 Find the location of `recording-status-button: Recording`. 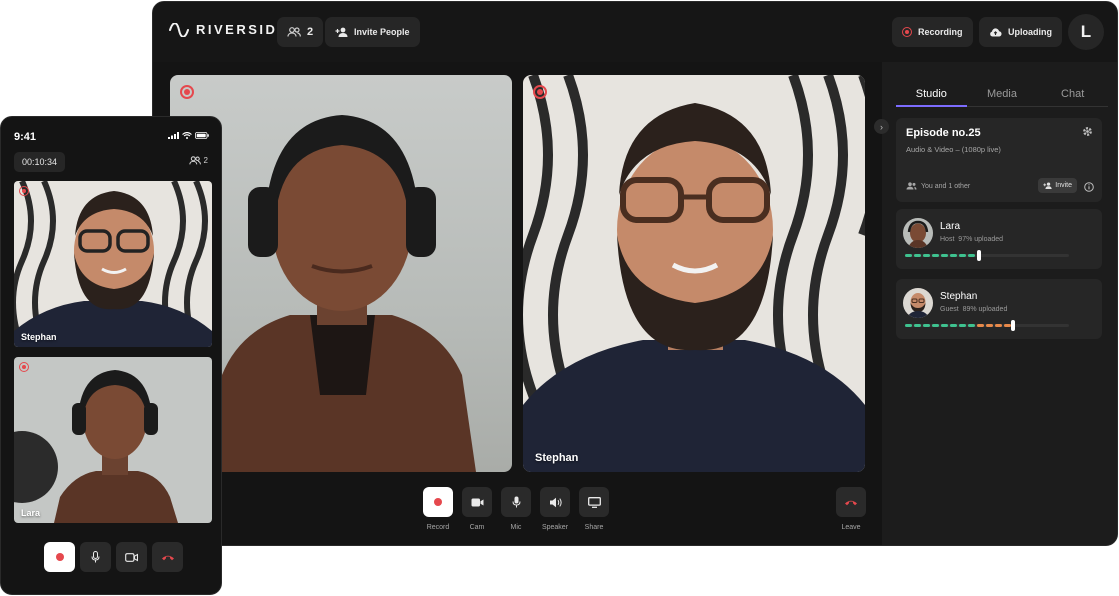

recording-status-button: Recording is located at coordinates (932, 32).